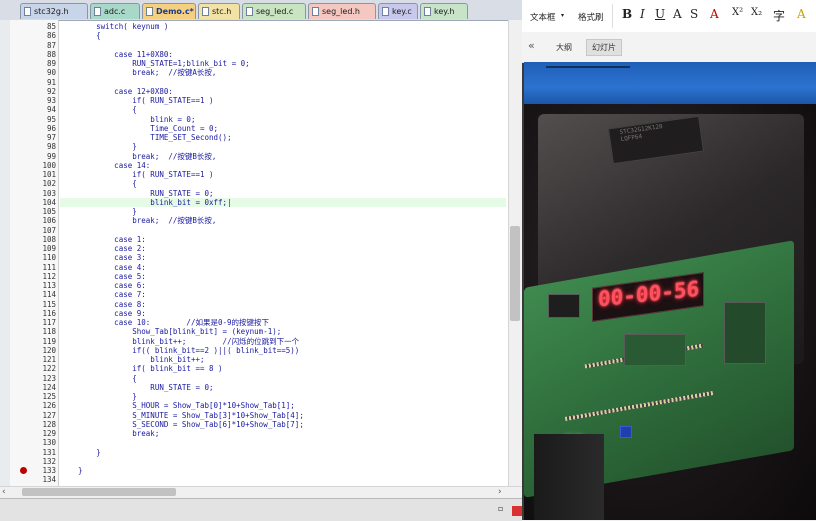 This screenshot has height=521, width=816. What do you see at coordinates (283, 331) in the screenshot?
I see `code-line: Show_Tab[blink_bit] = (keynum-1);` at bounding box center [283, 331].